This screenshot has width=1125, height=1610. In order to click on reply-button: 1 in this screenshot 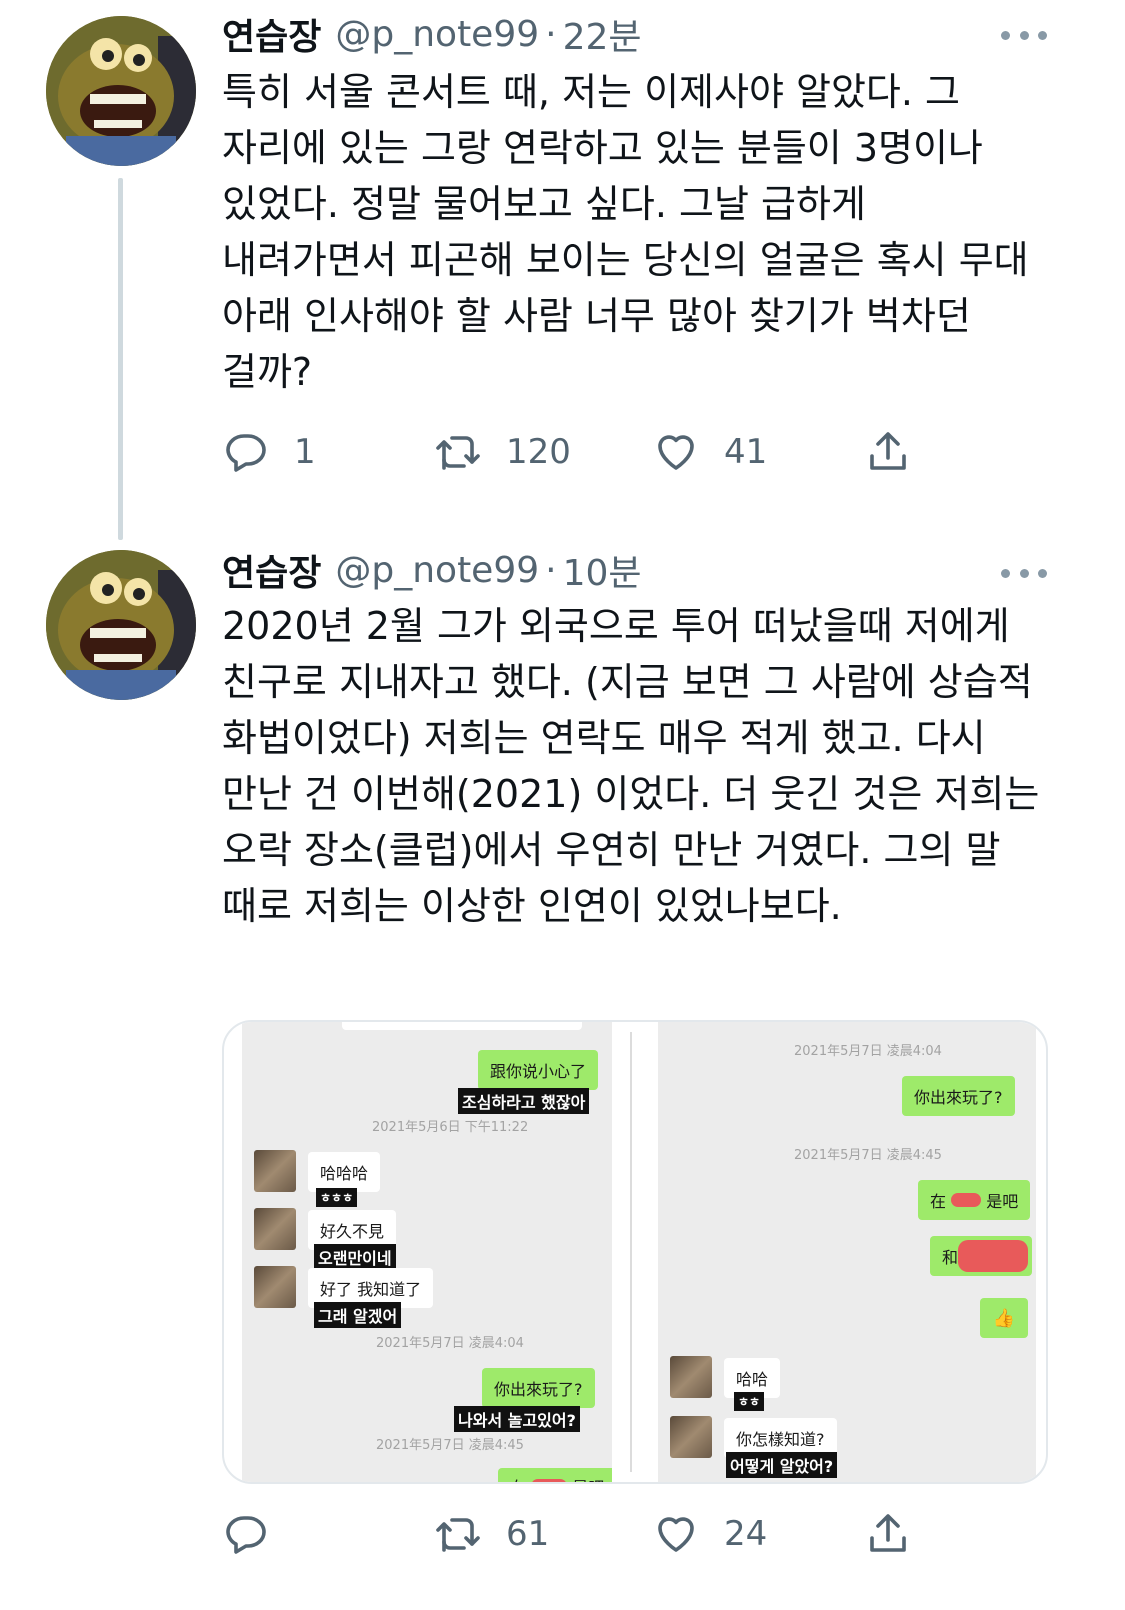, I will do `click(269, 452)`.